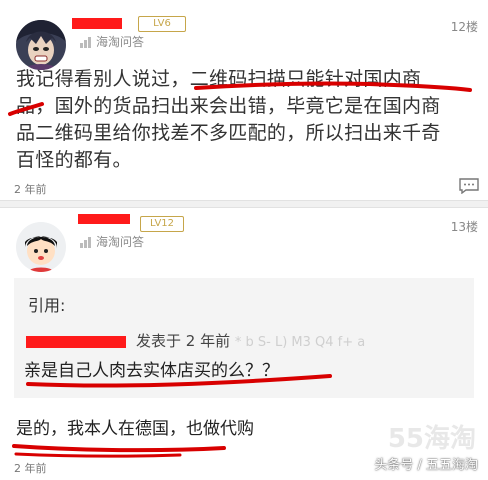  Describe the element at coordinates (469, 186) in the screenshot. I see `comment-icon` at that location.